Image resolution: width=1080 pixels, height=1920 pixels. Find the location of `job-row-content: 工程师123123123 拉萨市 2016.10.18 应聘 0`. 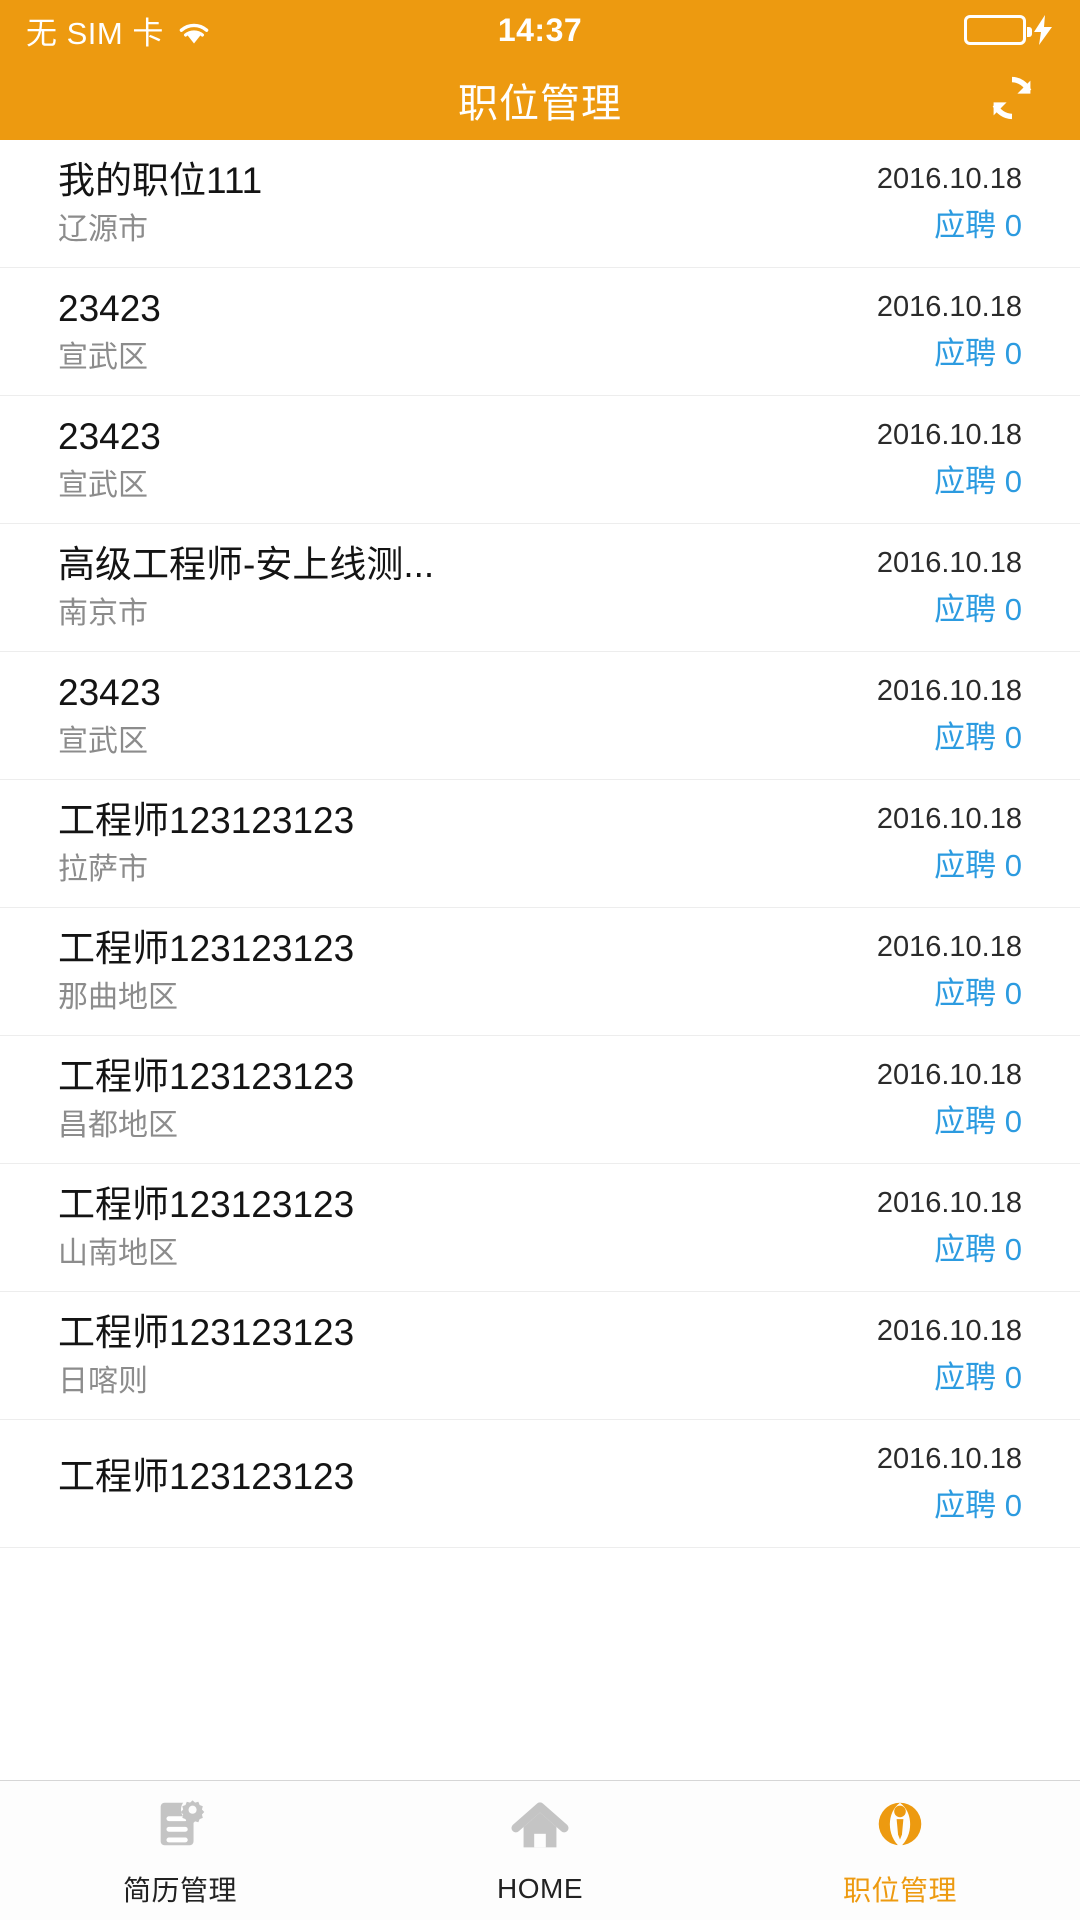

job-row-content: 工程师123123123 拉萨市 2016.10.18 应聘 0 is located at coordinates (540, 843).